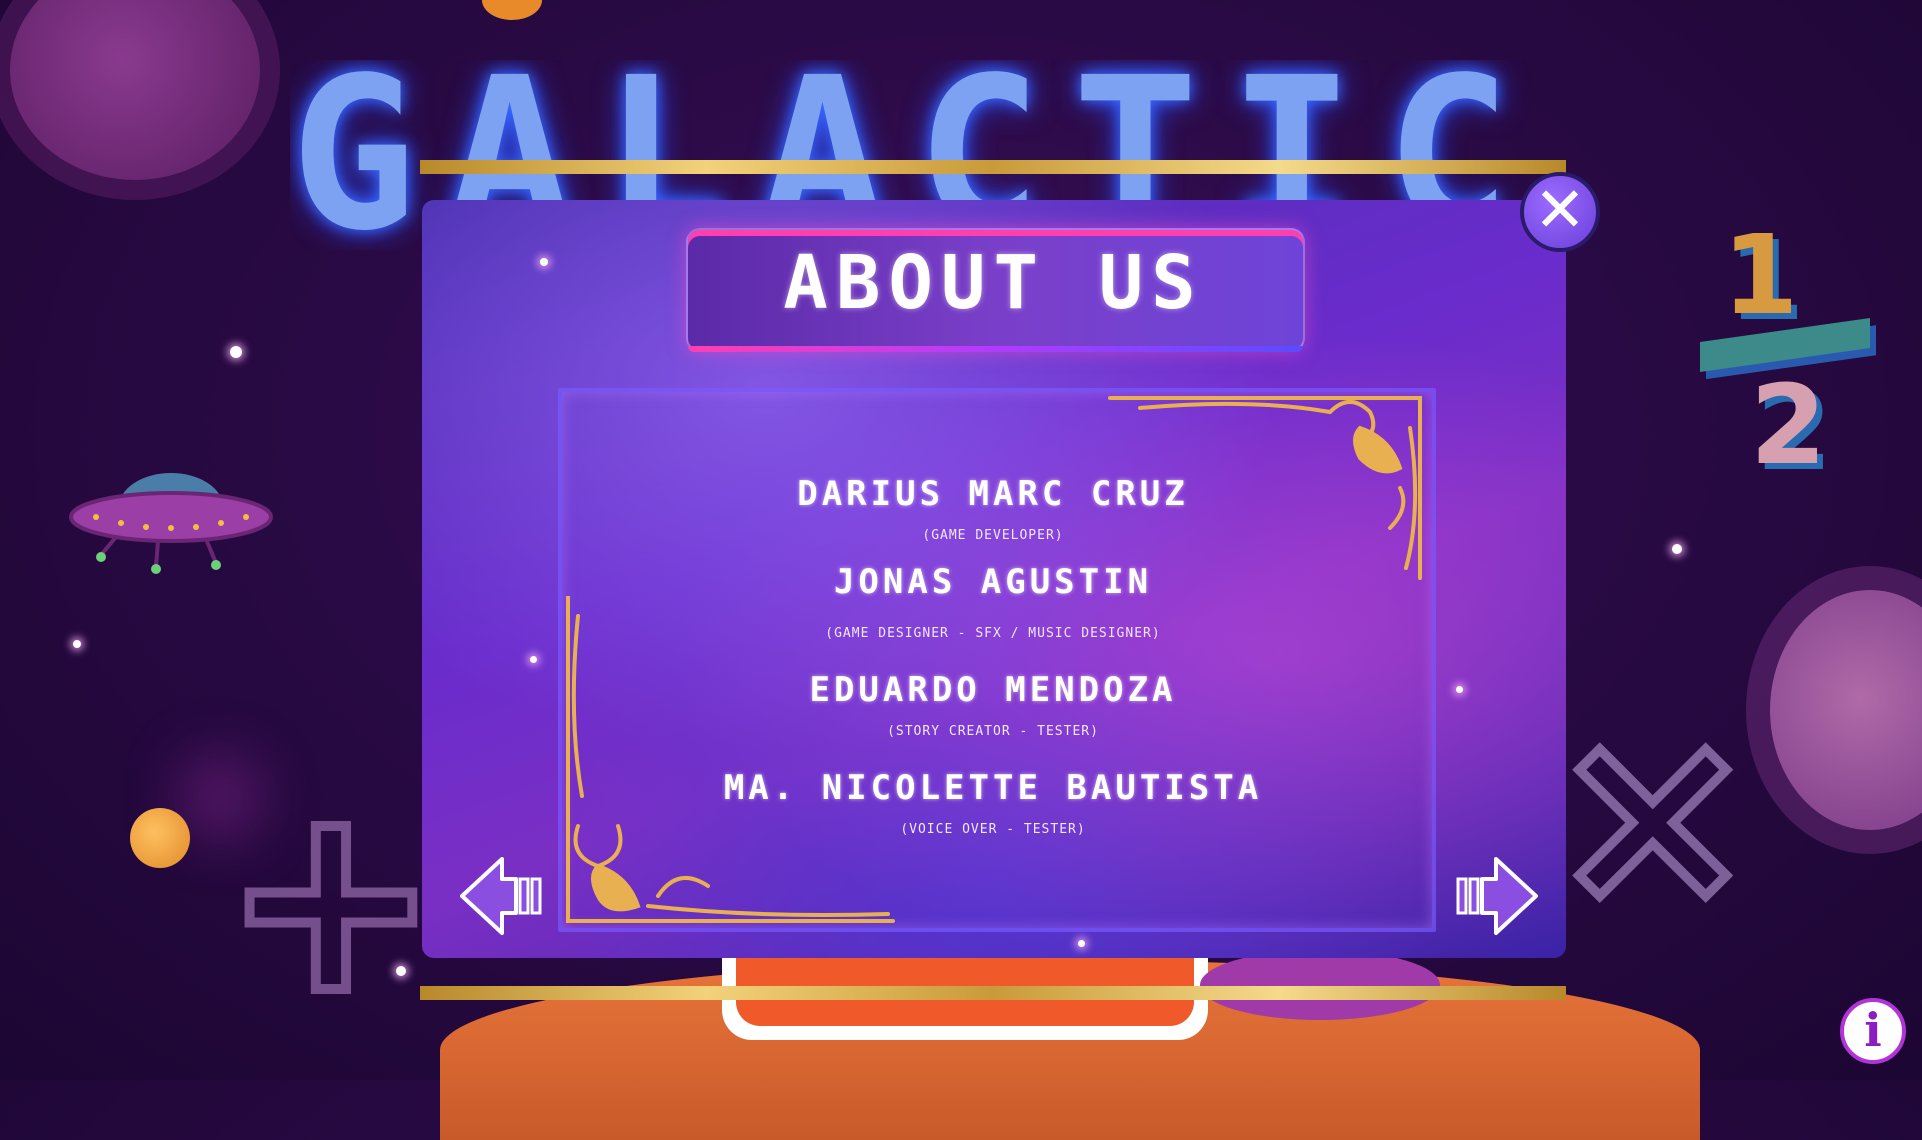  What do you see at coordinates (1846, 710) in the screenshot?
I see `planet-right` at bounding box center [1846, 710].